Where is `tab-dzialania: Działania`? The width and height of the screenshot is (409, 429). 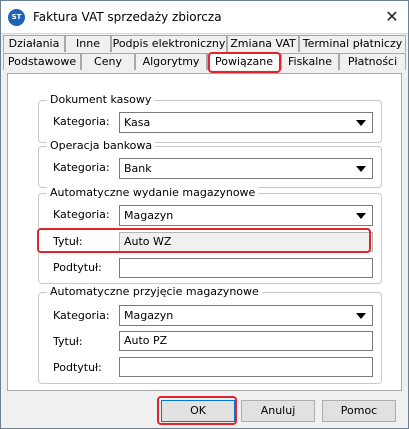 tab-dzialania: Działania is located at coordinates (34, 43).